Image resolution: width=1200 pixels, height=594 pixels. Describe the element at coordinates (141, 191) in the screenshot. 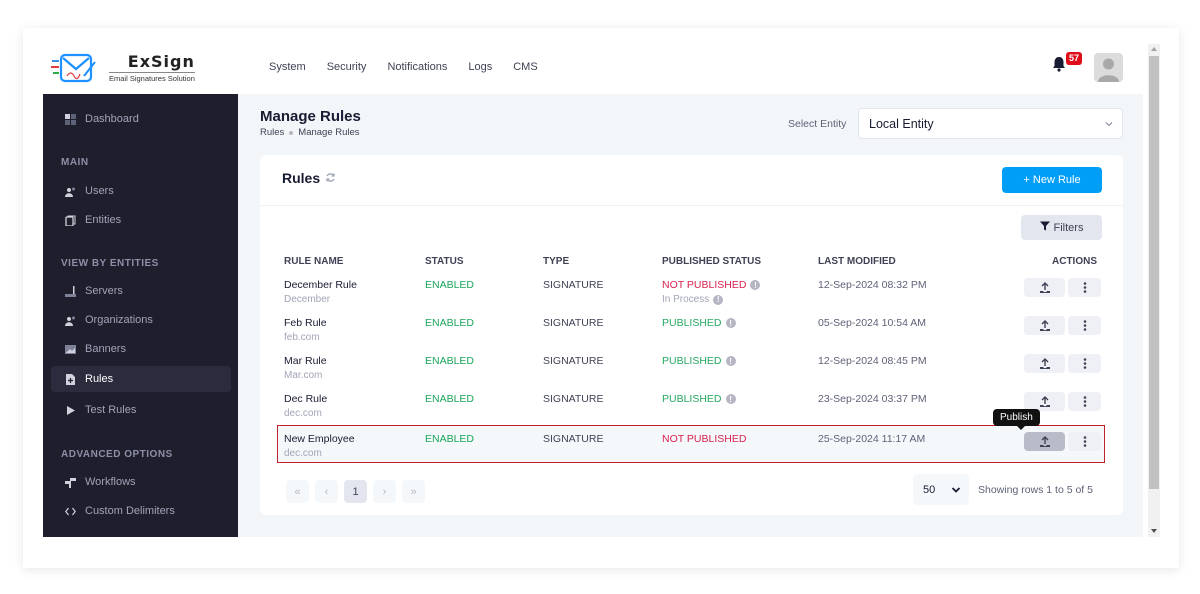

I see `sidebar-item-users: Users` at that location.